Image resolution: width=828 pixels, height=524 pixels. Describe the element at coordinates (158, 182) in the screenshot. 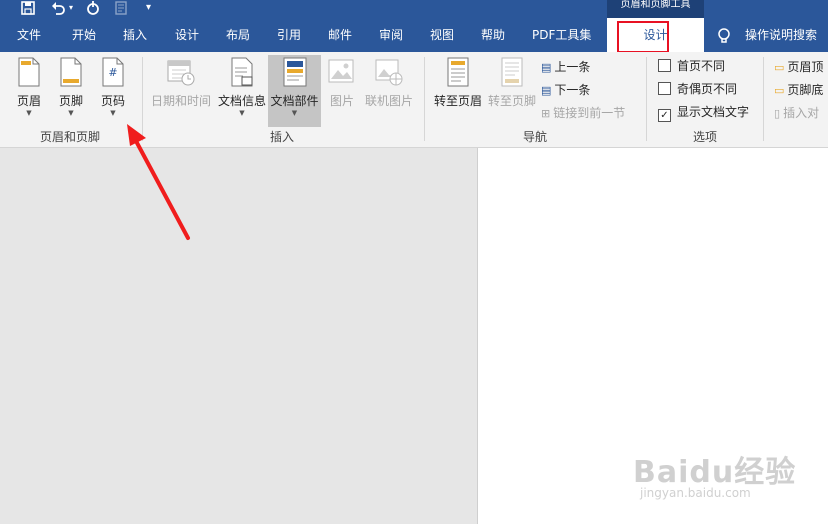

I see `annotation-arrow` at that location.